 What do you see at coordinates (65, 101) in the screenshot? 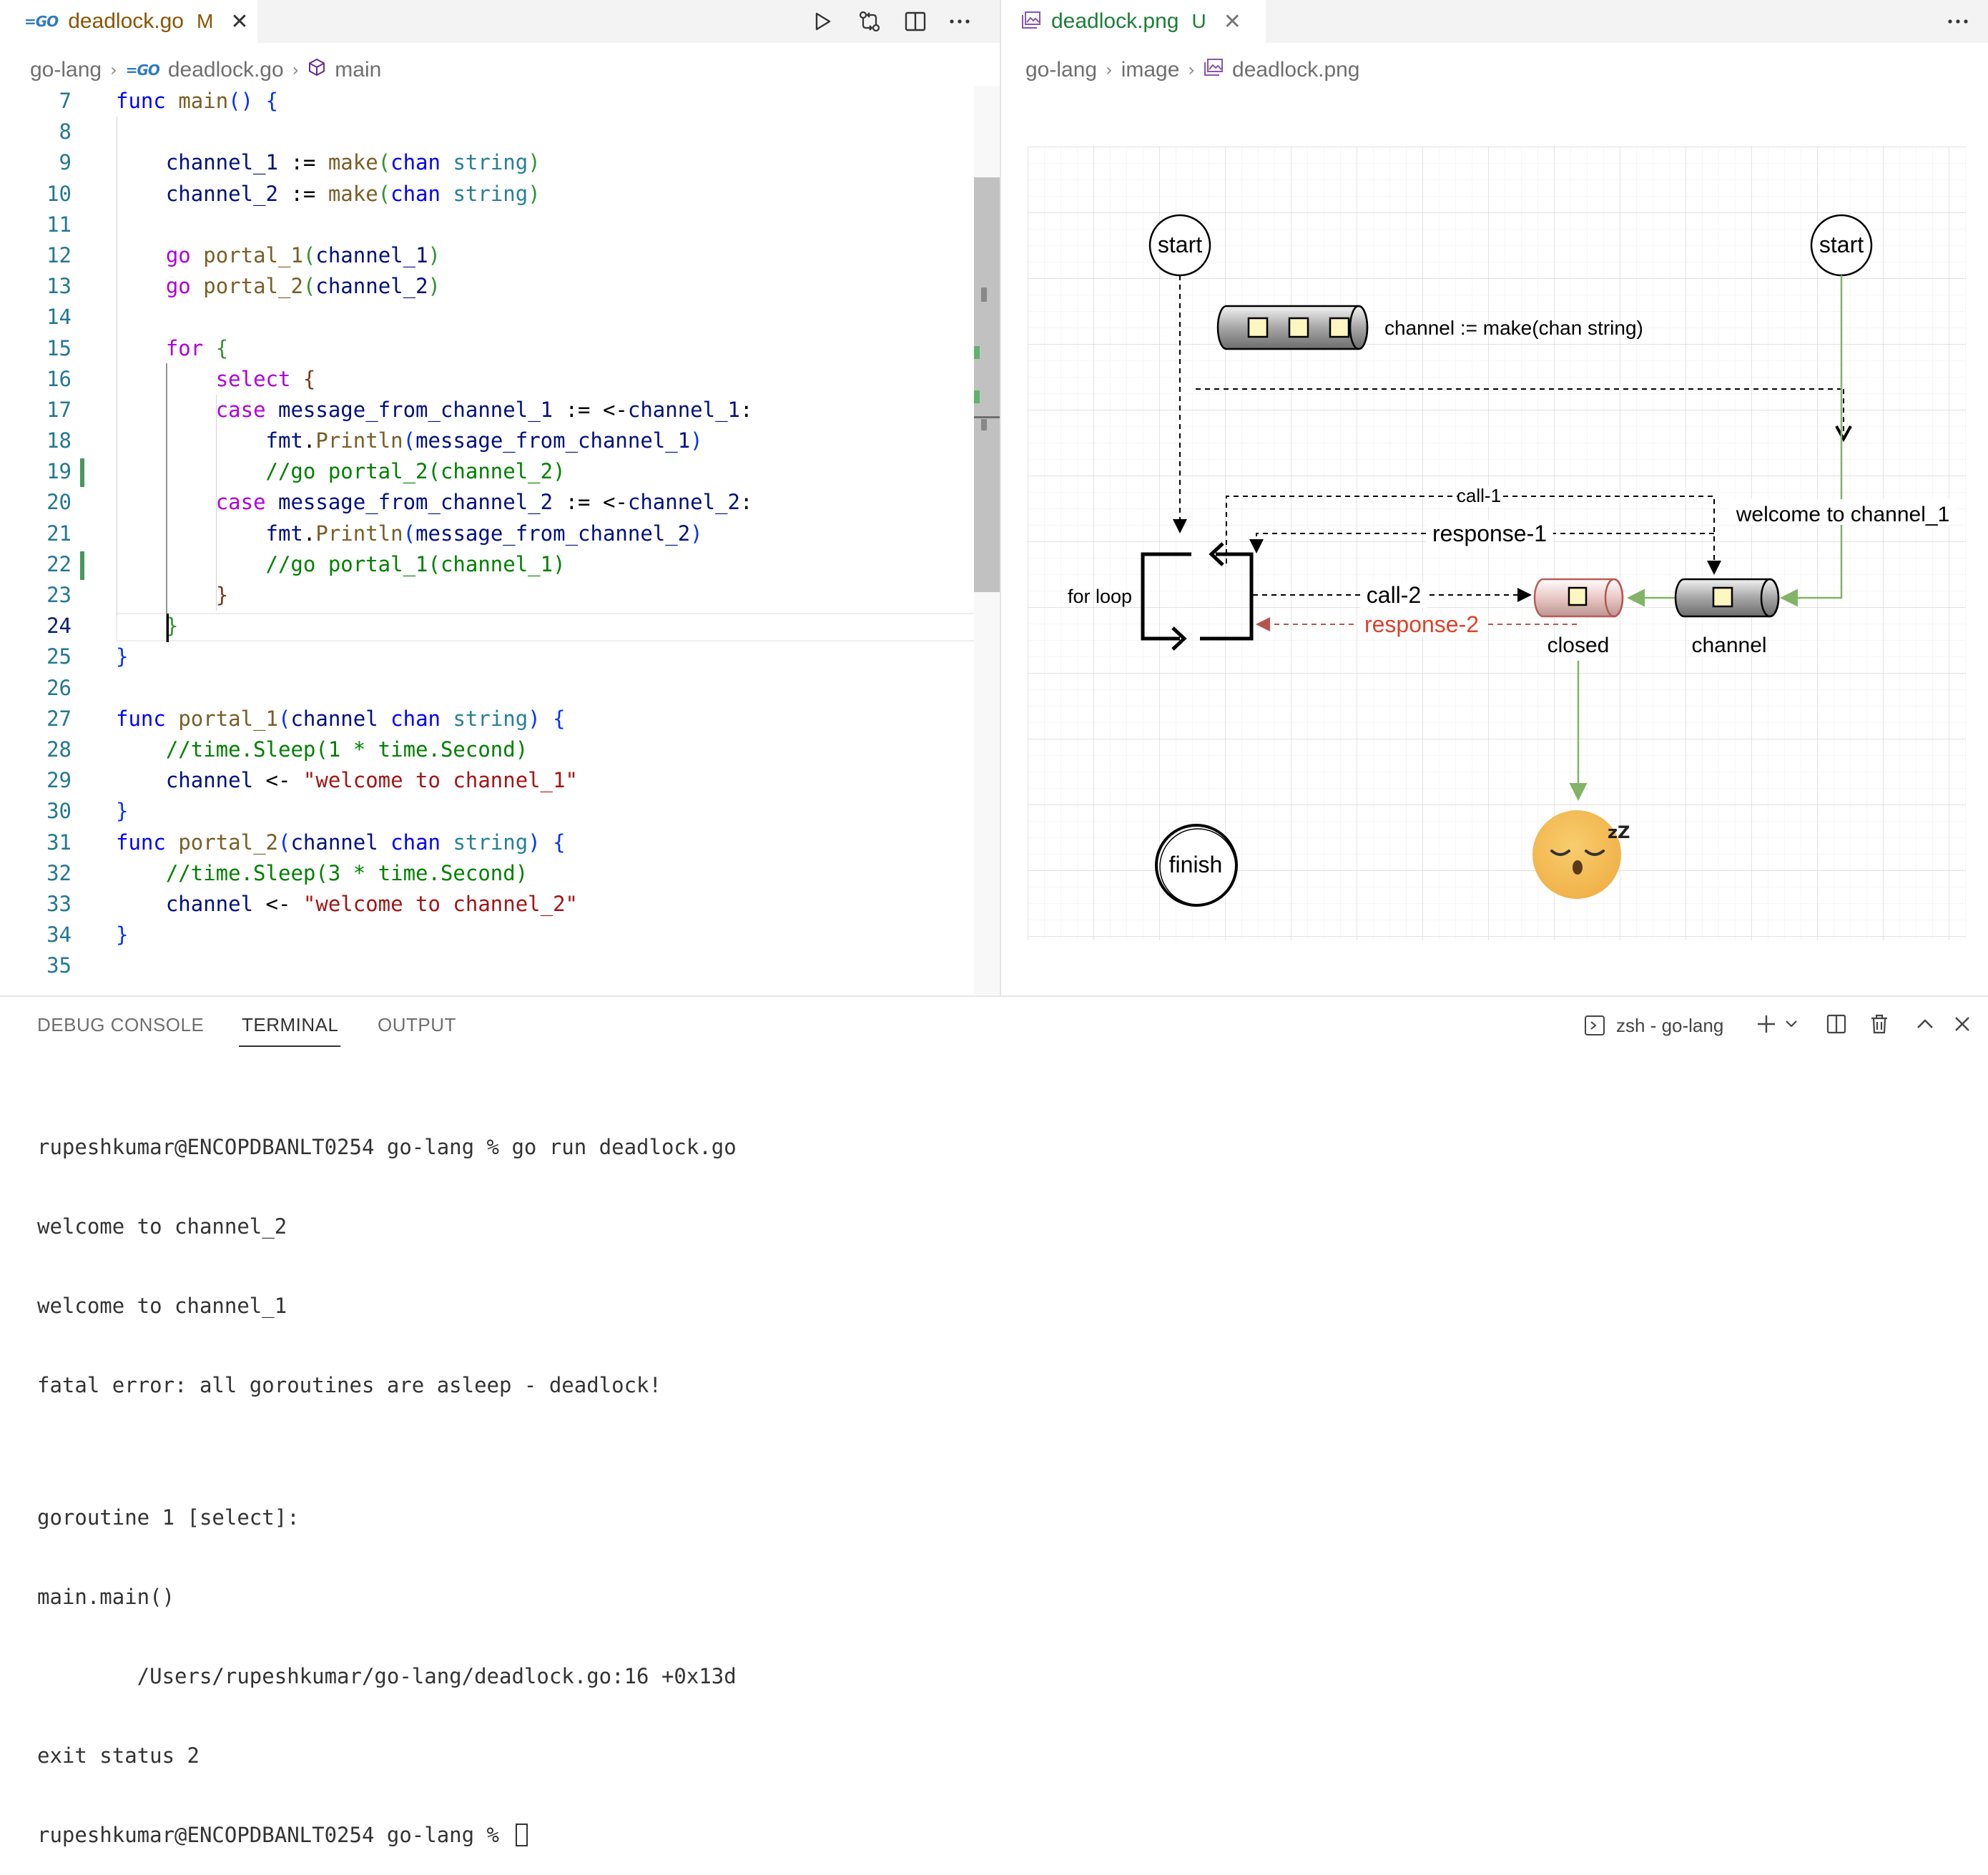
I see `line-number: 7` at bounding box center [65, 101].